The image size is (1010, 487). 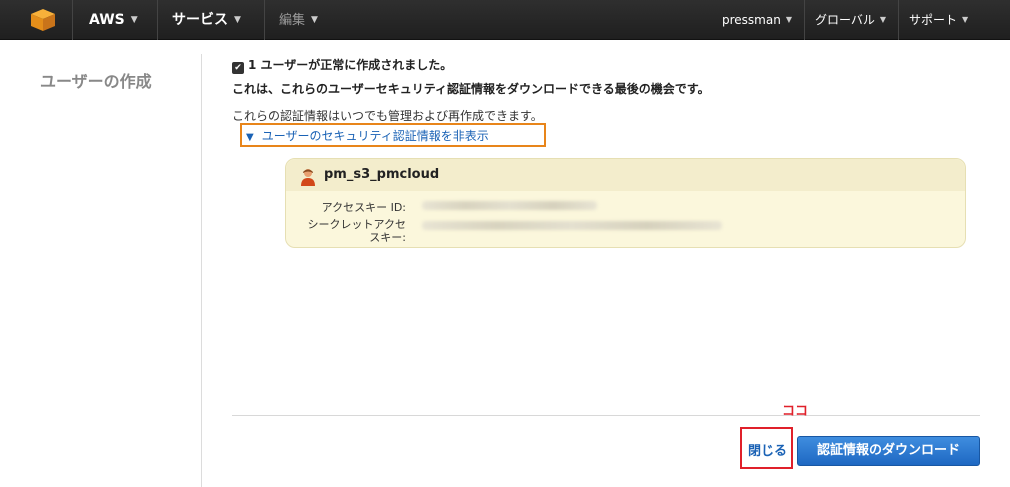 I want to click on checkbox-checked-icon: ✔, so click(x=238, y=68).